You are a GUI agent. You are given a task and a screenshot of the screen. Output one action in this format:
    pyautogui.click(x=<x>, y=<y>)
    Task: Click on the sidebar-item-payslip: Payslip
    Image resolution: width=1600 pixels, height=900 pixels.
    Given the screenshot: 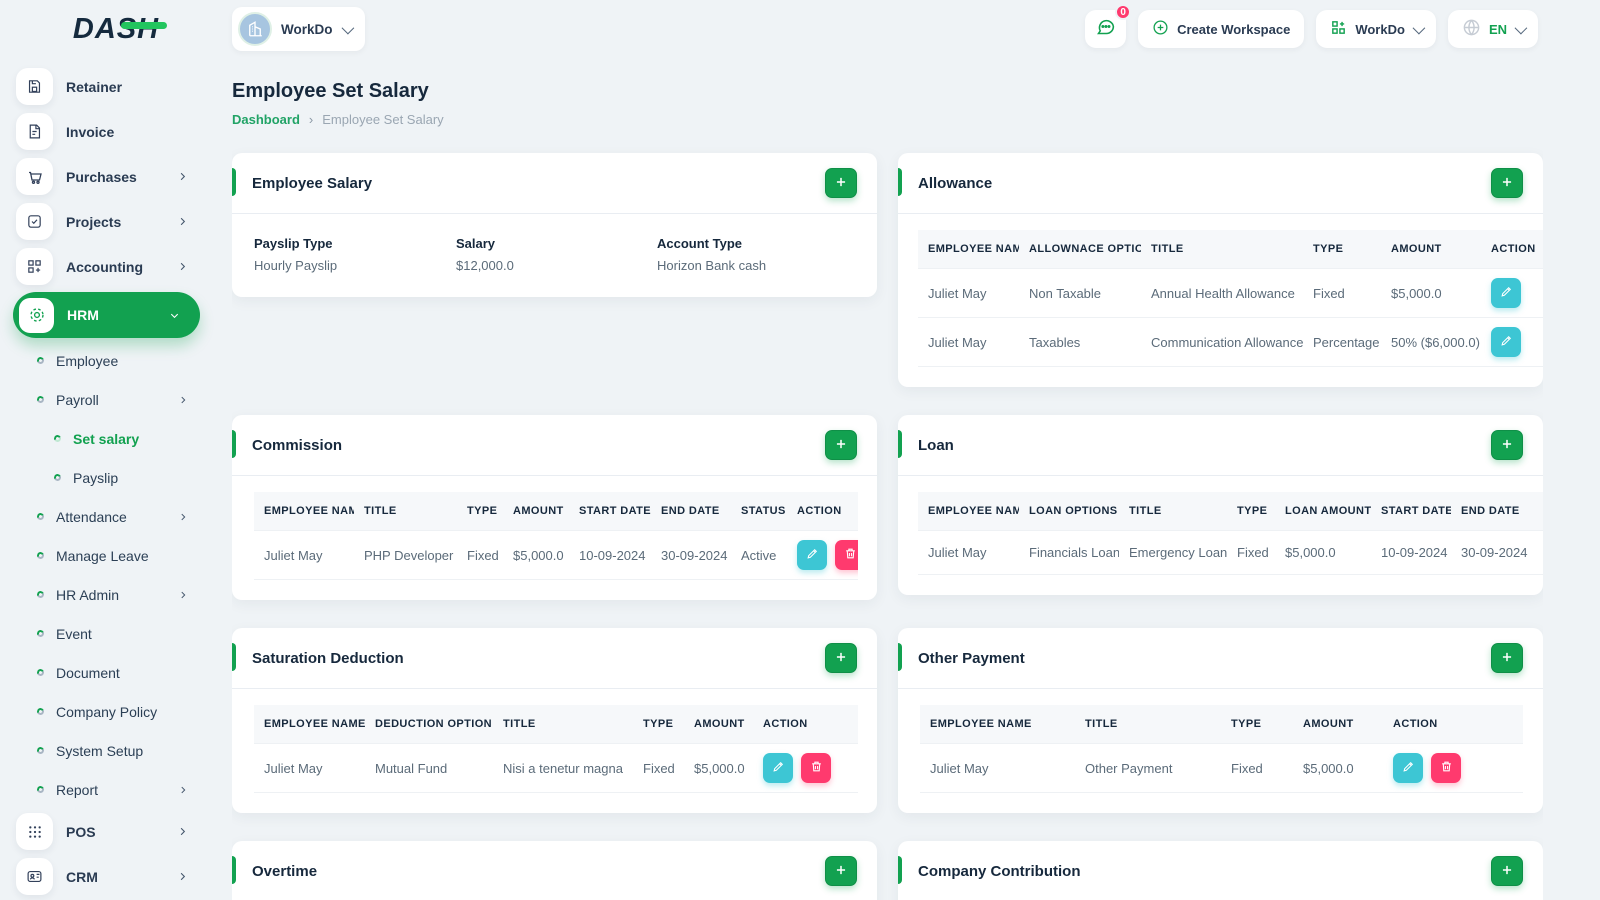 What is the action you would take?
    pyautogui.click(x=107, y=477)
    